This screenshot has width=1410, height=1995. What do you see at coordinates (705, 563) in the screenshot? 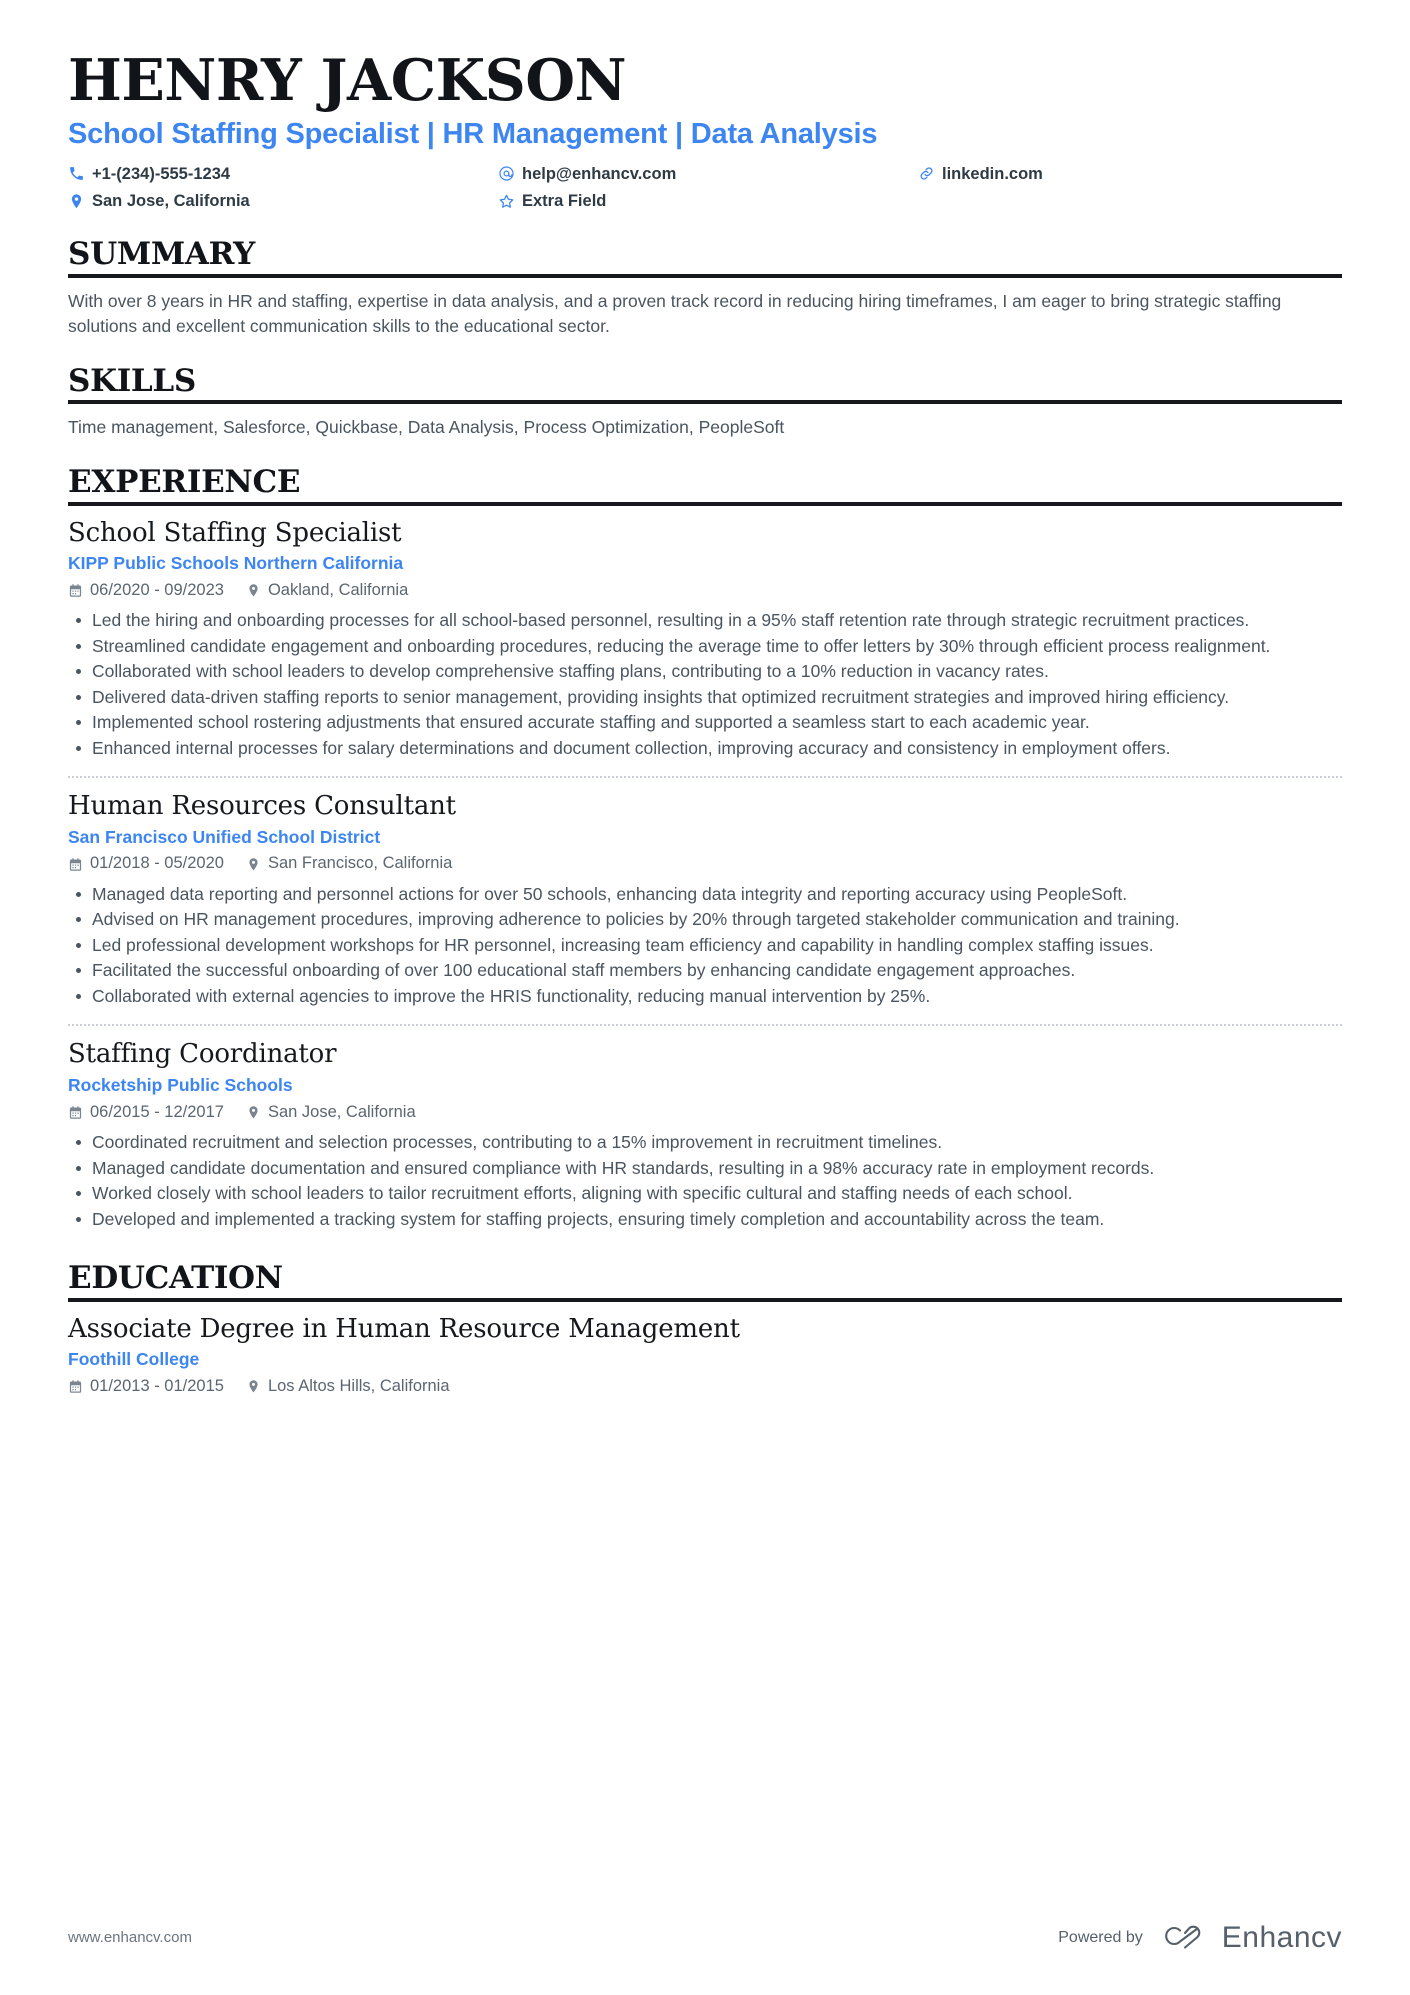
I see `entry-organization: KIPP Public Schools Northern California` at bounding box center [705, 563].